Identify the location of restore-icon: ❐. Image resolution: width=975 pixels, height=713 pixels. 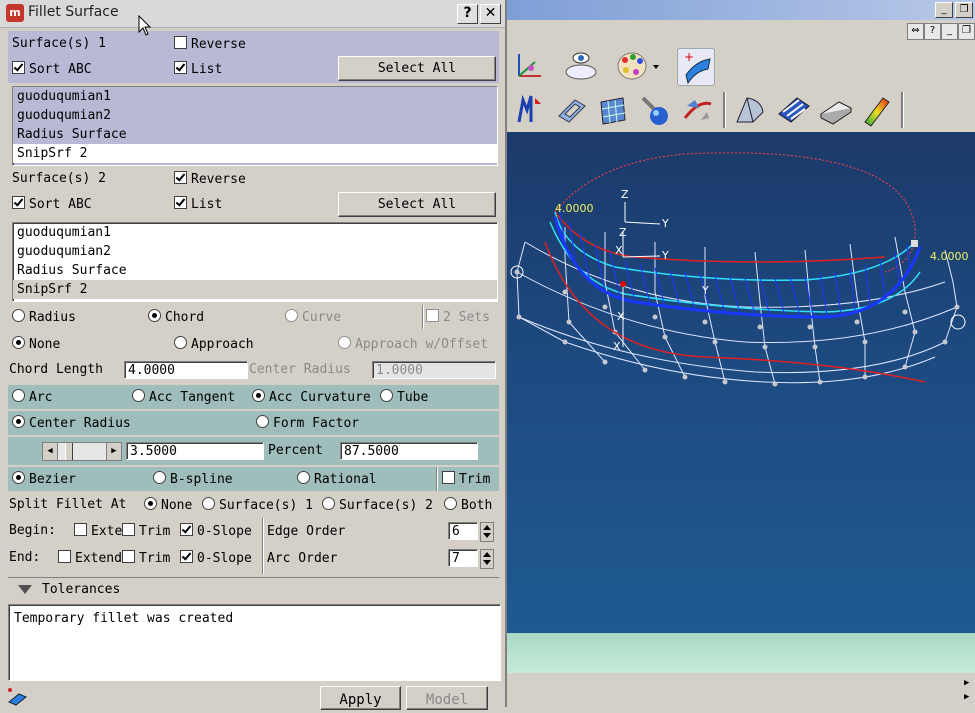
(964, 10).